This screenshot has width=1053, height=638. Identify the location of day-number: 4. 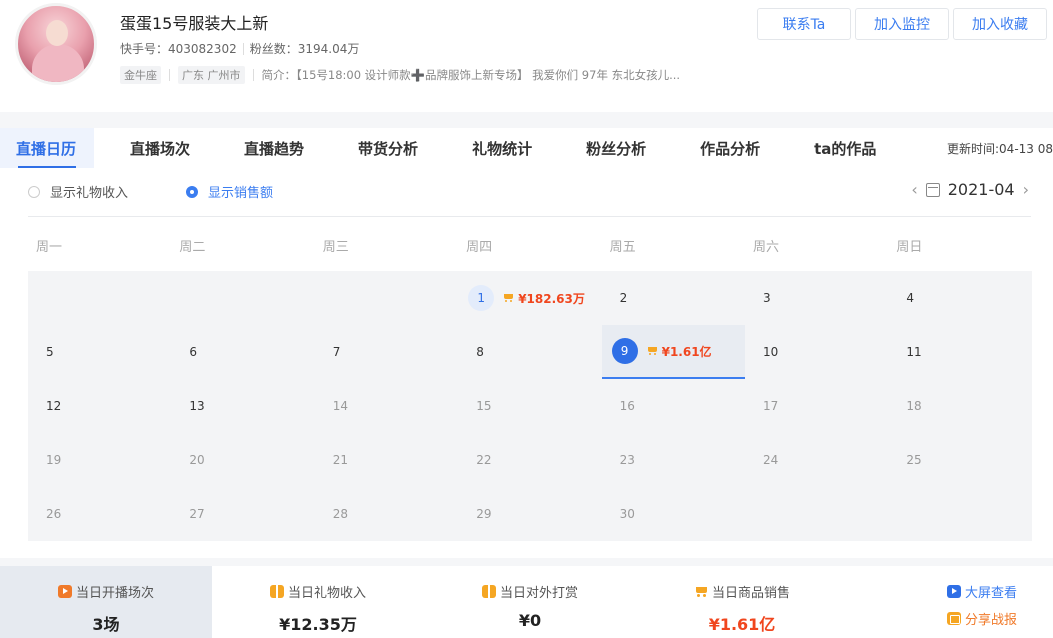
(910, 298).